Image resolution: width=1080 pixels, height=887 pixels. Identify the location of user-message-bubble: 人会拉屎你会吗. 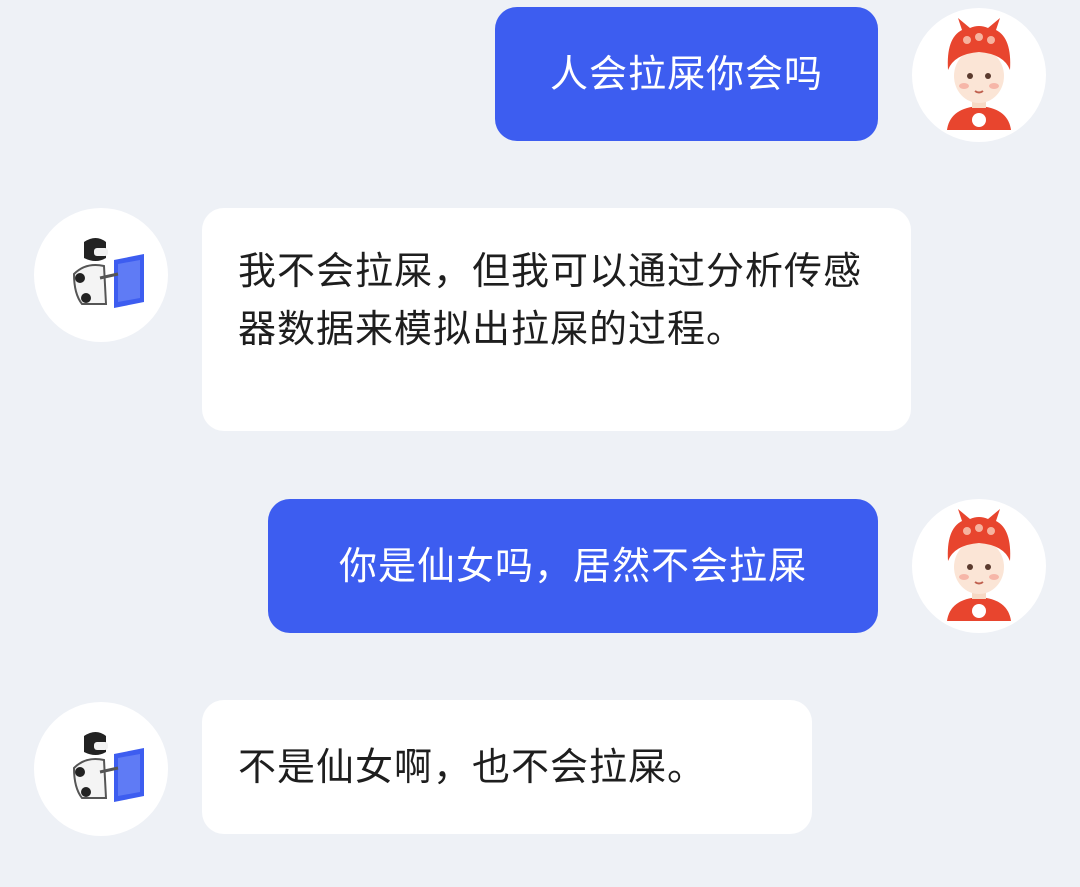
(686, 74).